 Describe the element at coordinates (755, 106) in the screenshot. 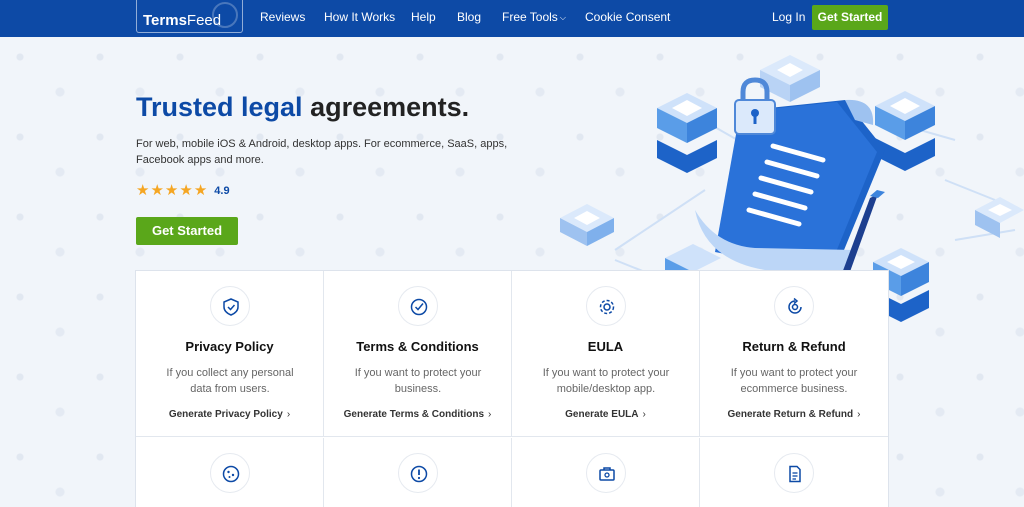

I see `padlock-icon` at that location.